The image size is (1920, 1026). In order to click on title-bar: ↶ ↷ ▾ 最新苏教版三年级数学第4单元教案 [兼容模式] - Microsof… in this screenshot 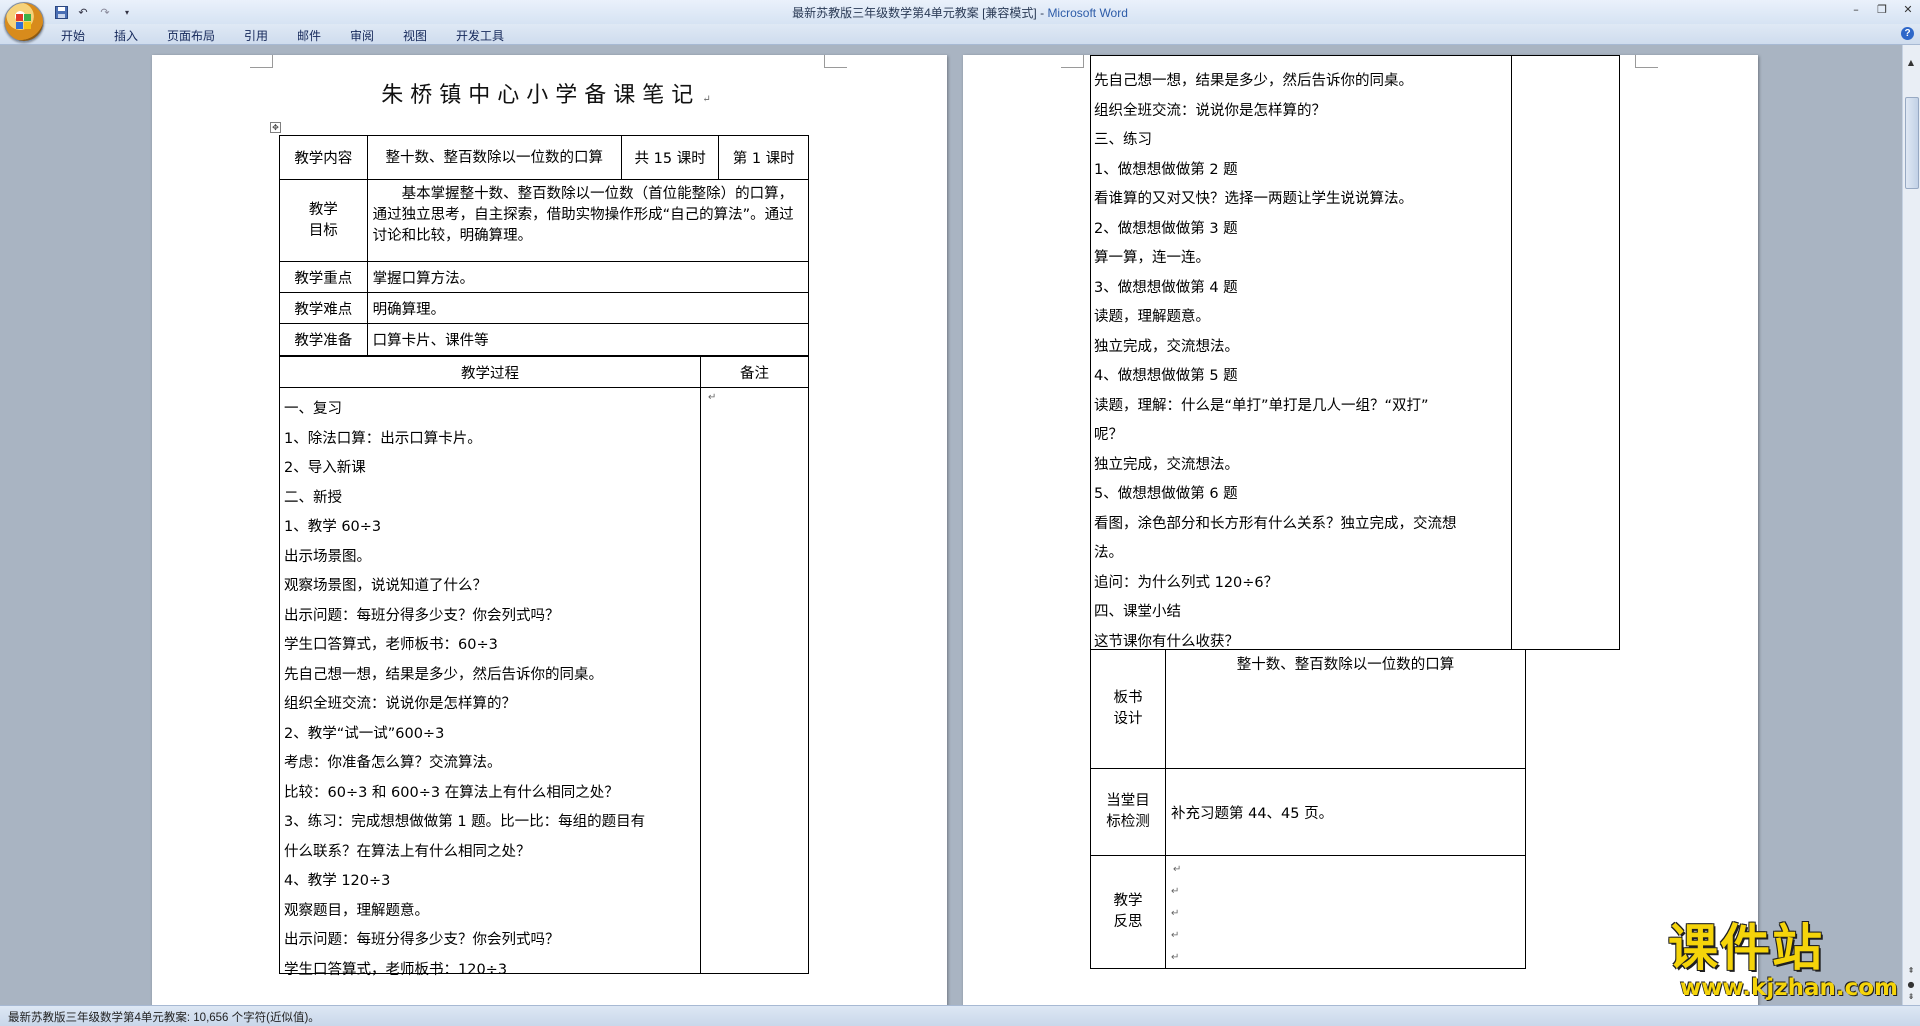, I will do `click(960, 21)`.